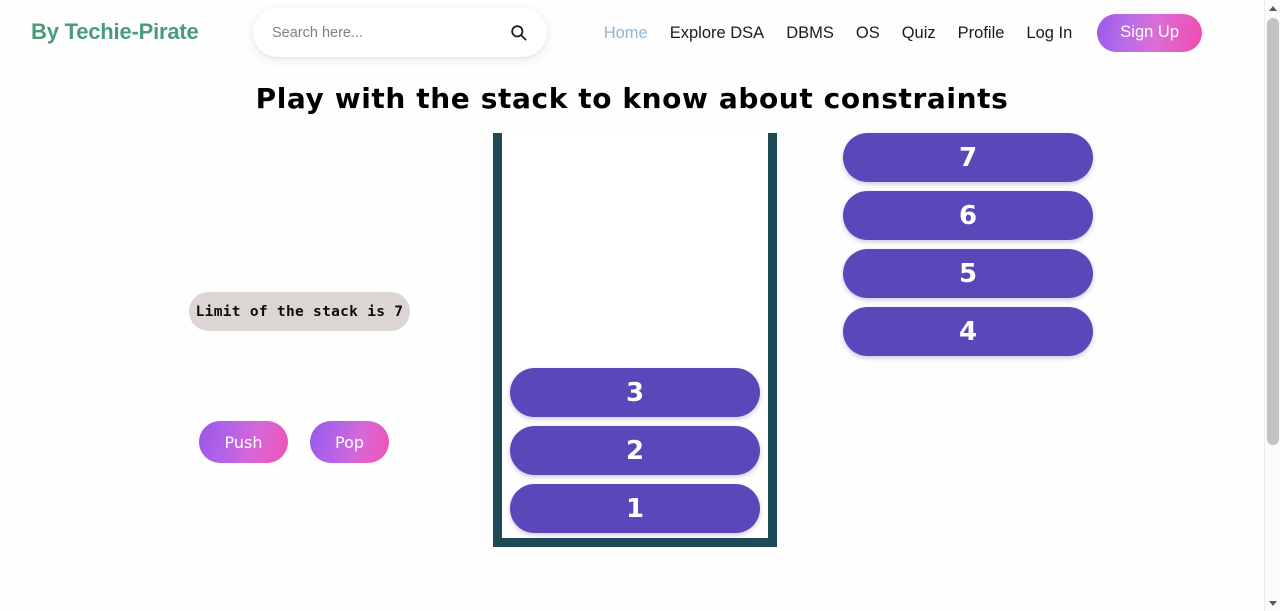 This screenshot has width=1280, height=611. Describe the element at coordinates (981, 33) in the screenshot. I see `nav-link-profile: Profile` at that location.